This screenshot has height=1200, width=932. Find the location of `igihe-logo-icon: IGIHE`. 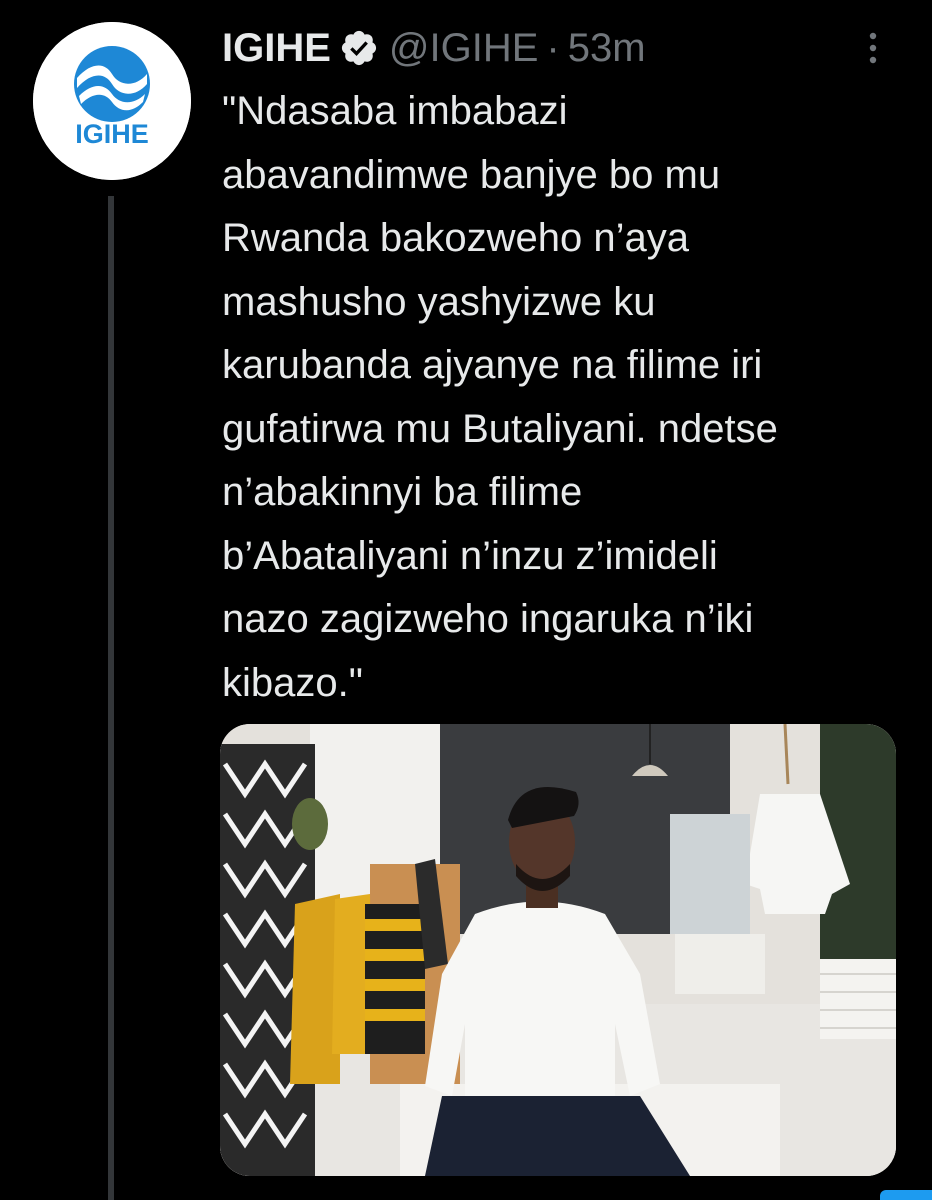

igihe-logo-icon: IGIHE is located at coordinates (112, 101).